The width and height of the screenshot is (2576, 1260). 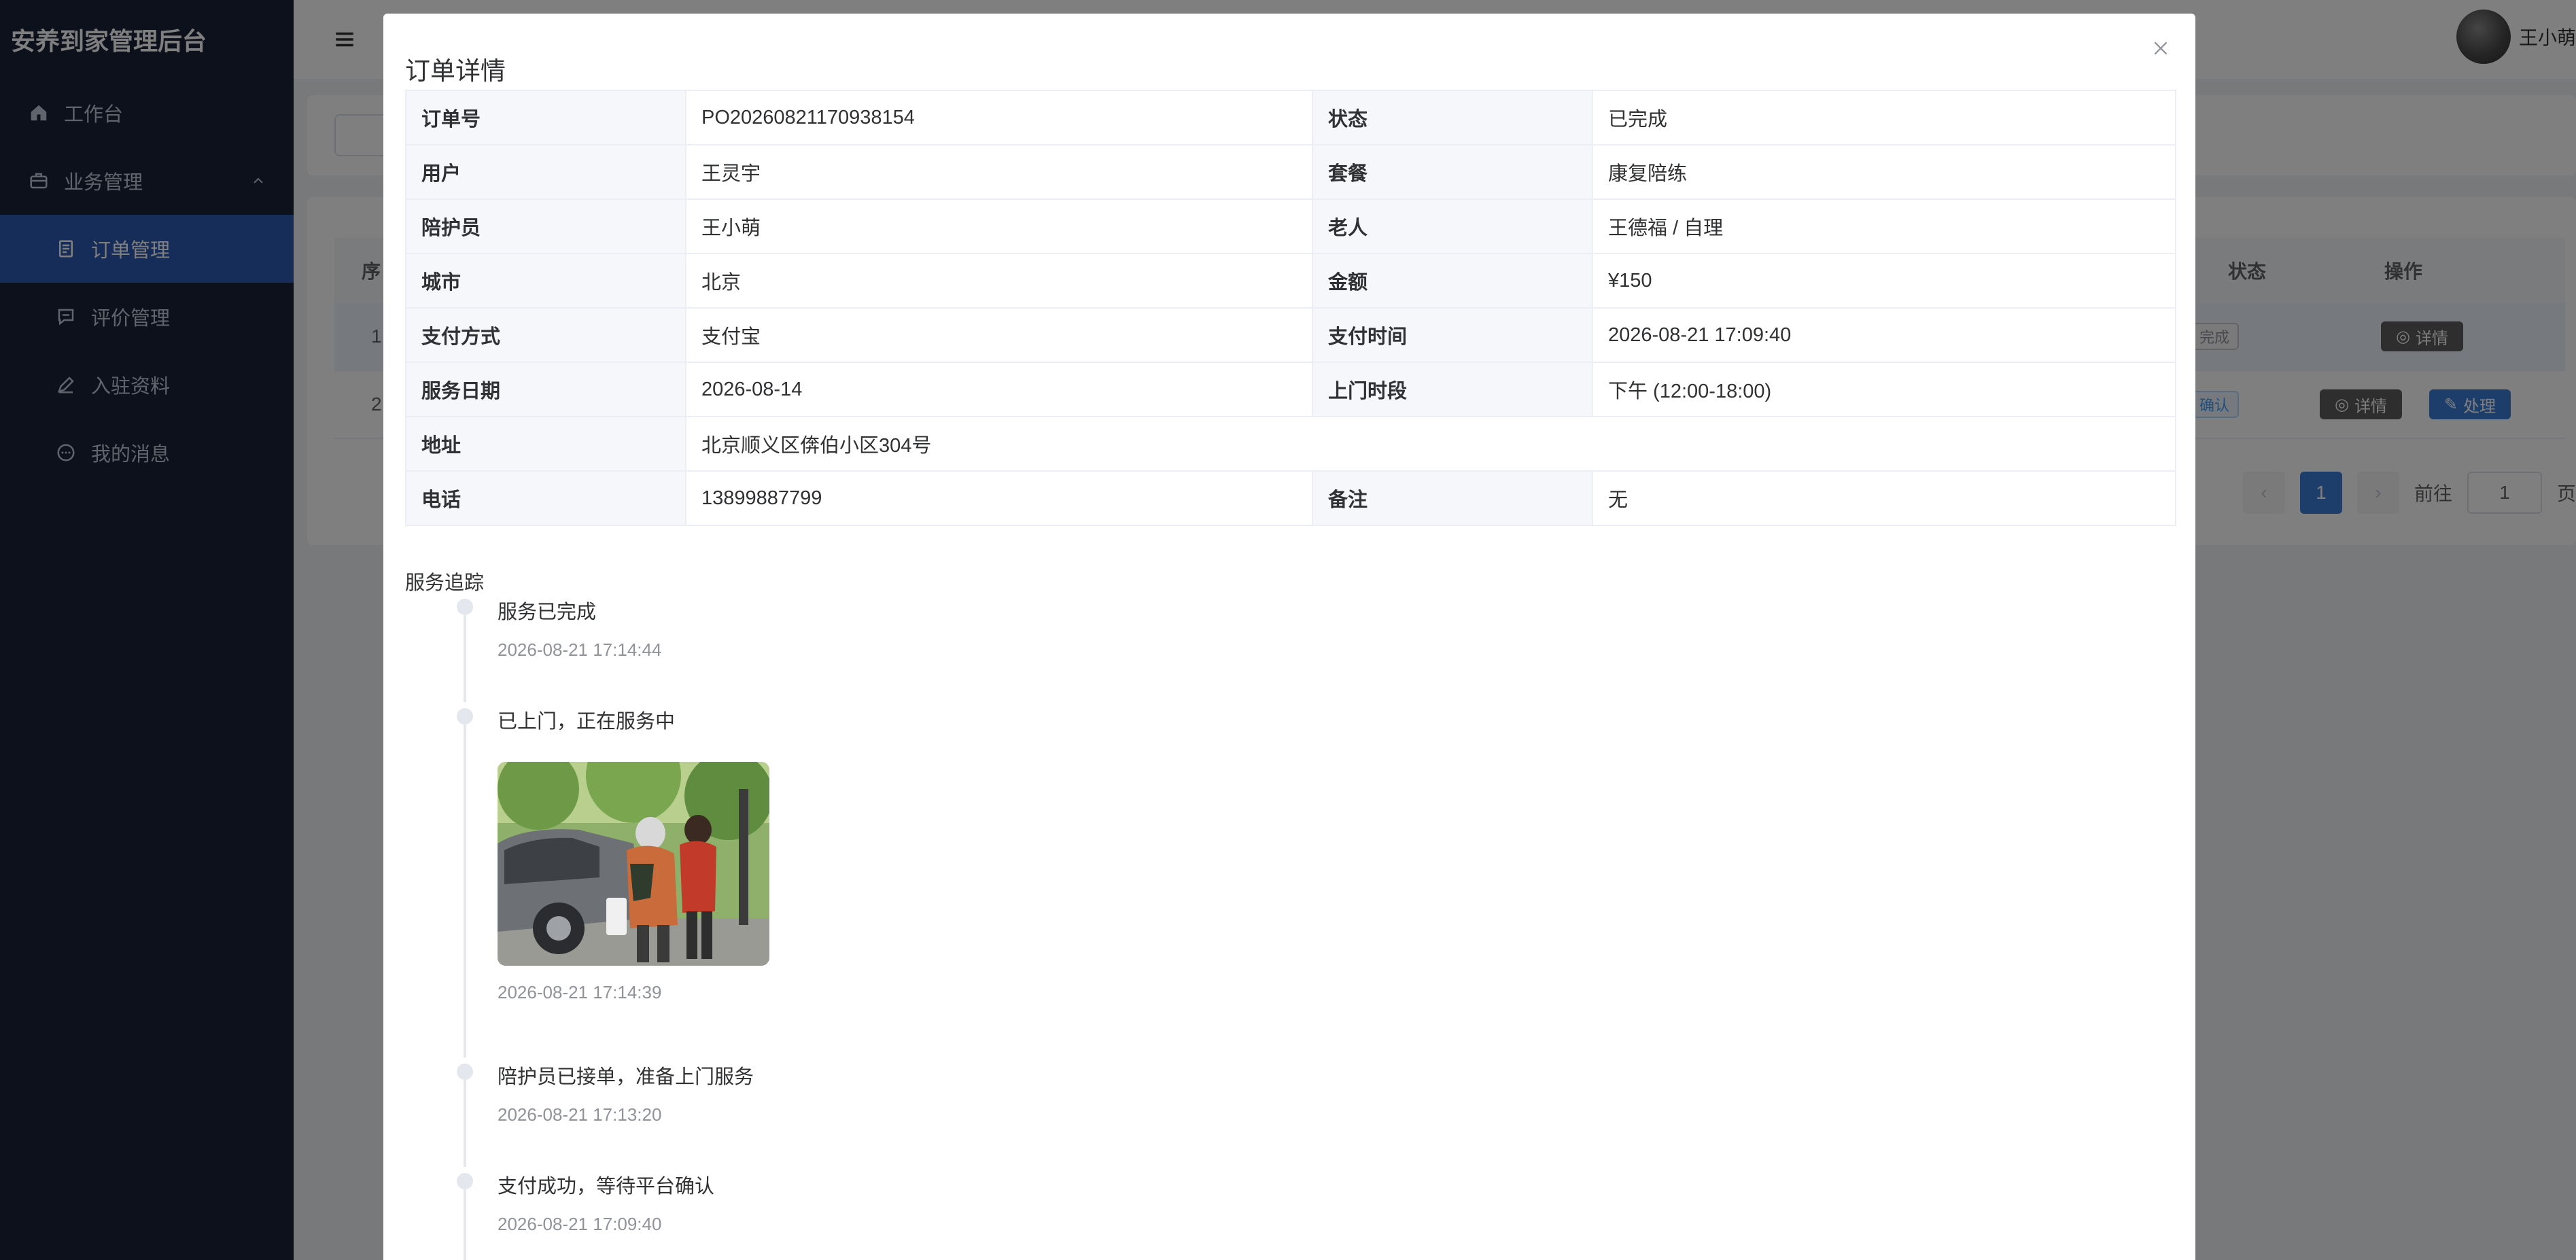 I want to click on timeline-time: 2026-08-21 17:14:39, so click(x=580, y=992).